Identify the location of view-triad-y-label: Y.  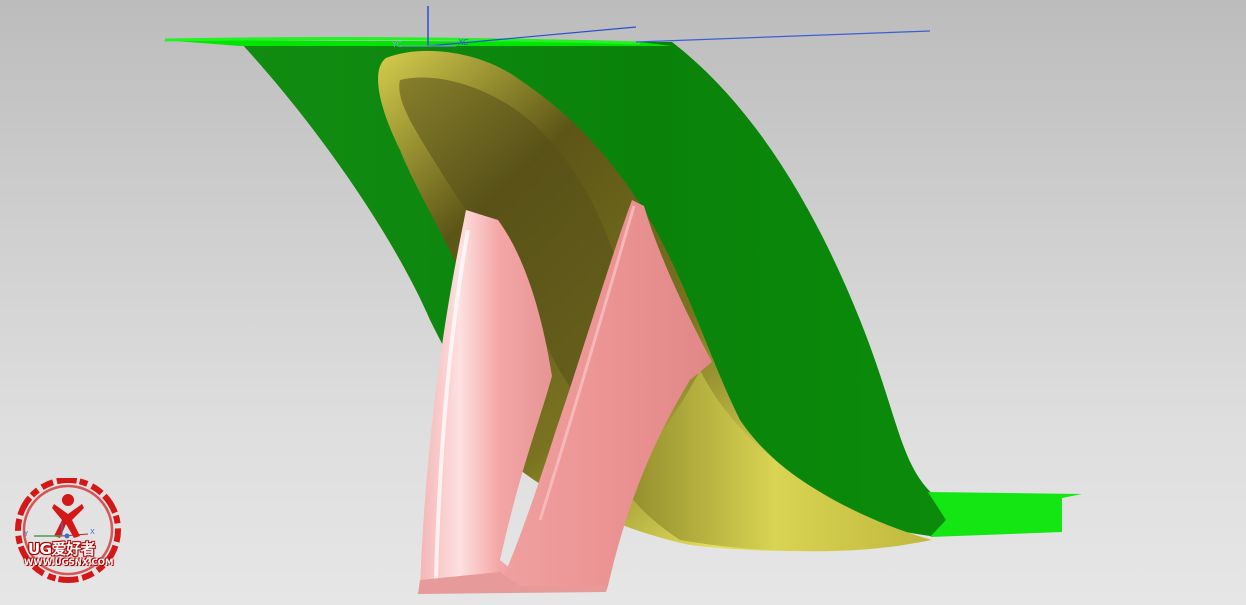
(26, 534).